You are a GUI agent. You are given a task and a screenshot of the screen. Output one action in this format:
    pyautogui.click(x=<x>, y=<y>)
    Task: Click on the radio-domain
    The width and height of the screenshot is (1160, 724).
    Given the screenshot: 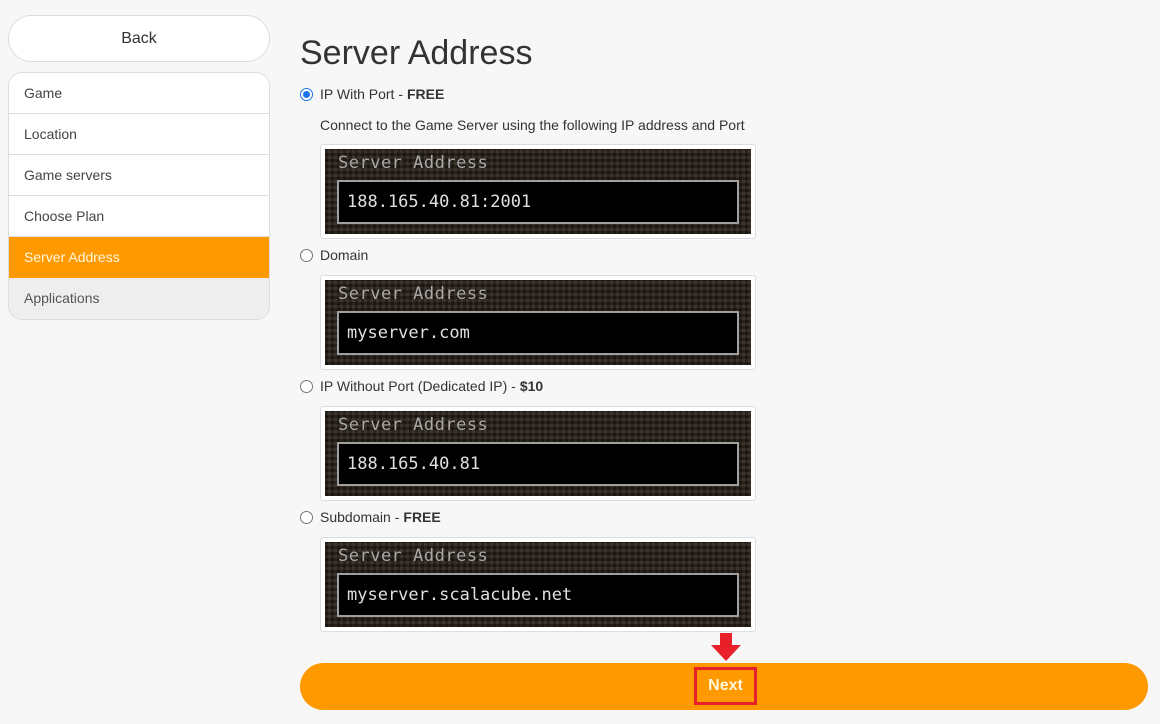 What is the action you would take?
    pyautogui.click(x=306, y=255)
    